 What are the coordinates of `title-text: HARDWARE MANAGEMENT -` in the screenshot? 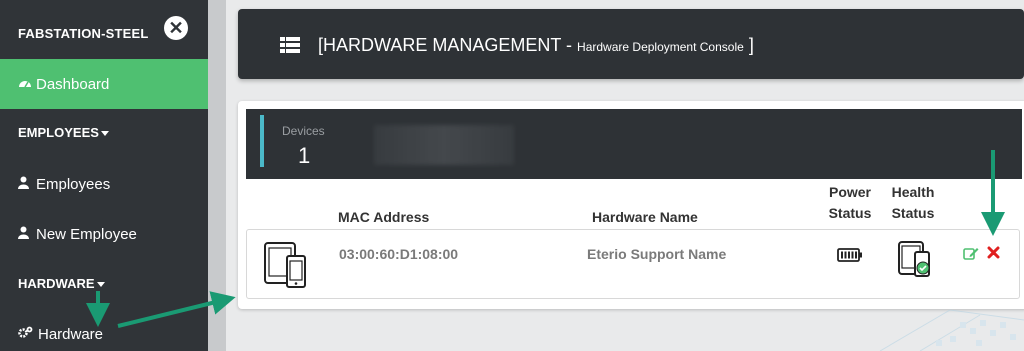 It's located at (448, 45).